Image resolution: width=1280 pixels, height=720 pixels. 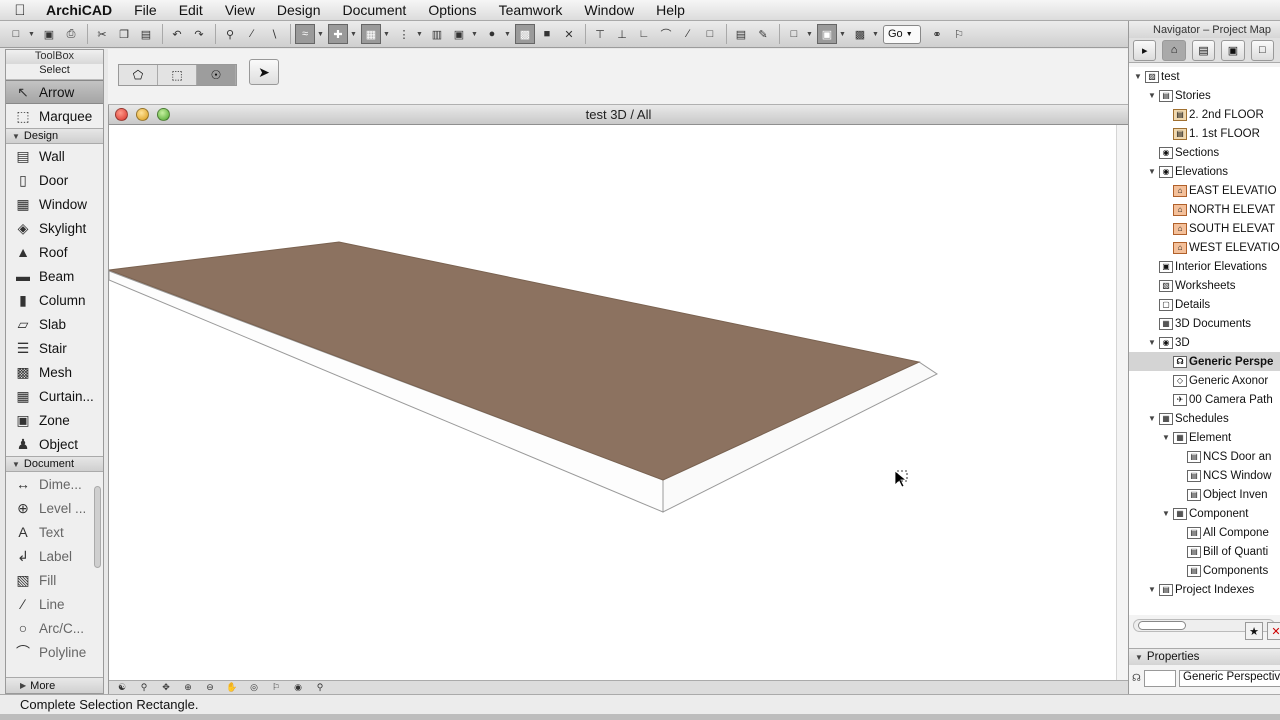 I want to click on zoom-window-button, so click(x=163, y=114).